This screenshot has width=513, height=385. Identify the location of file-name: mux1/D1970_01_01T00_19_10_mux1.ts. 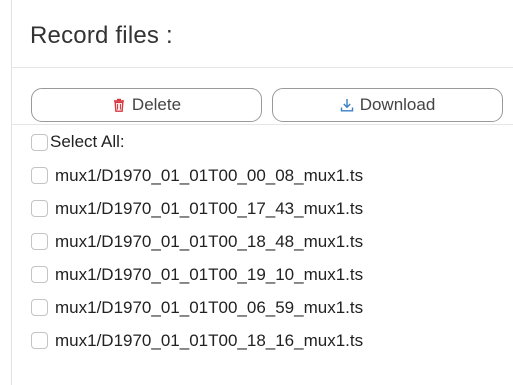
(209, 274).